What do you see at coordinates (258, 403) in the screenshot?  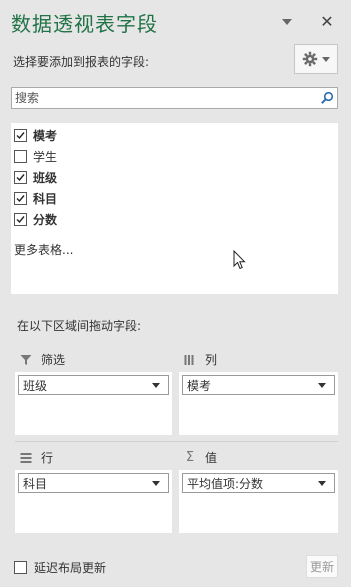 I see `columns-area: 模考` at bounding box center [258, 403].